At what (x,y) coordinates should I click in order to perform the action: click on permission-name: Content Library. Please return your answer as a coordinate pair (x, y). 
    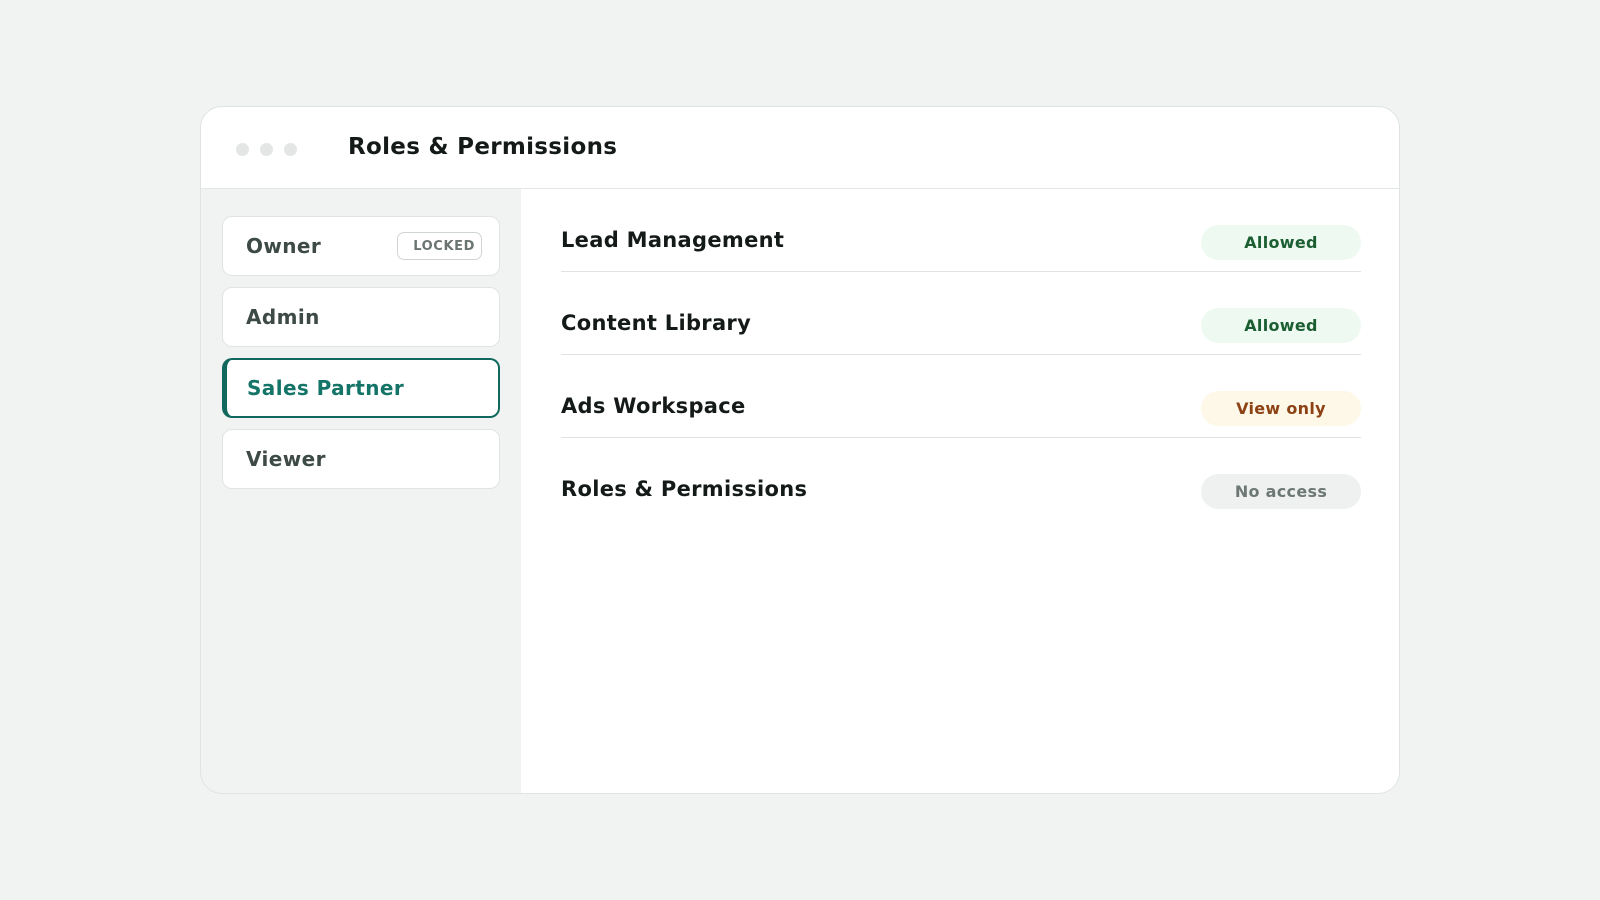
    Looking at the image, I should click on (656, 323).